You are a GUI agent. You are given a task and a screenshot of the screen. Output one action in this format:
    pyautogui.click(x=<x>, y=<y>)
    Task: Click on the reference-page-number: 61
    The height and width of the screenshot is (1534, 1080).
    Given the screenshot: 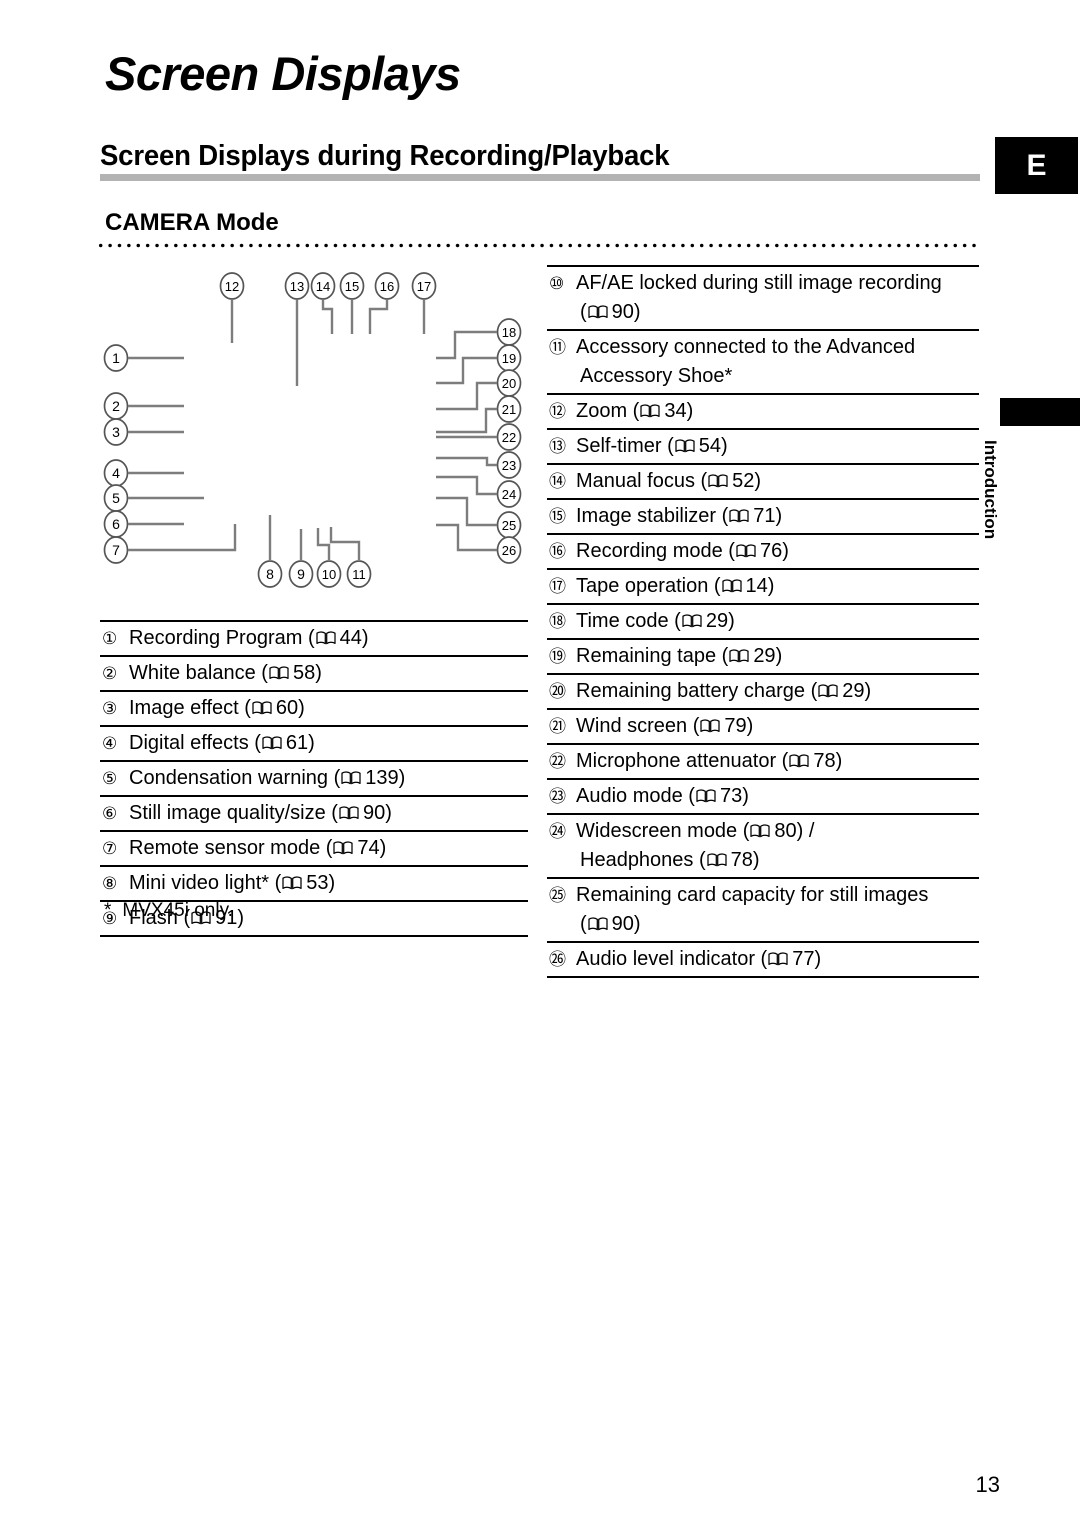 What is the action you would take?
    pyautogui.click(x=297, y=743)
    